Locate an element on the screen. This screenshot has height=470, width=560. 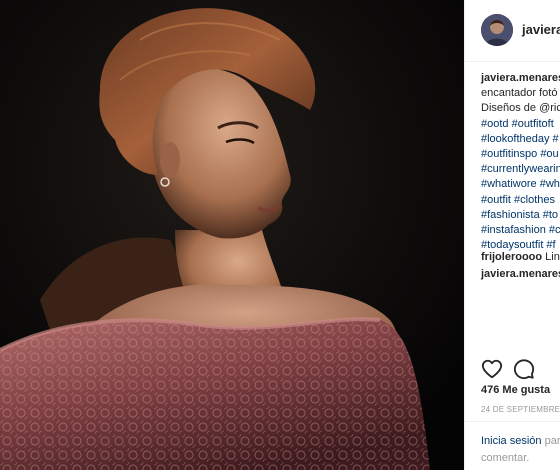
caption-text-line: Diseños de @ric is located at coordinates (520, 108).